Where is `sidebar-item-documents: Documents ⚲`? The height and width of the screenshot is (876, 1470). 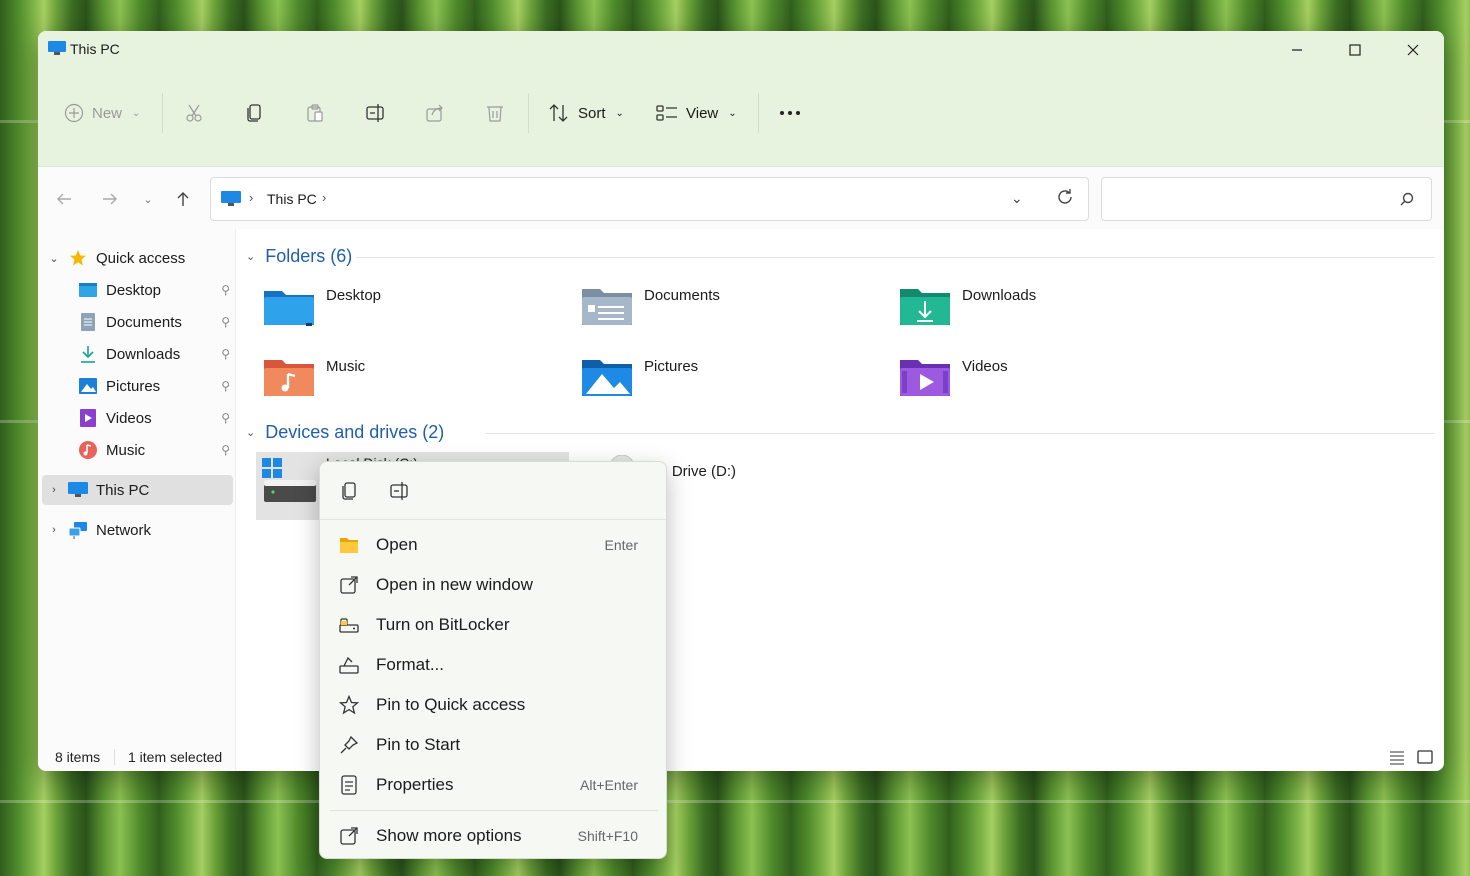 sidebar-item-documents: Documents ⚲ is located at coordinates (136, 322).